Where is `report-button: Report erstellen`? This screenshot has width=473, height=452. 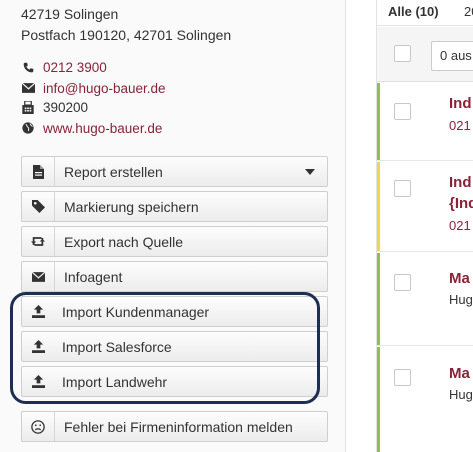 report-button: Report erstellen is located at coordinates (174, 171).